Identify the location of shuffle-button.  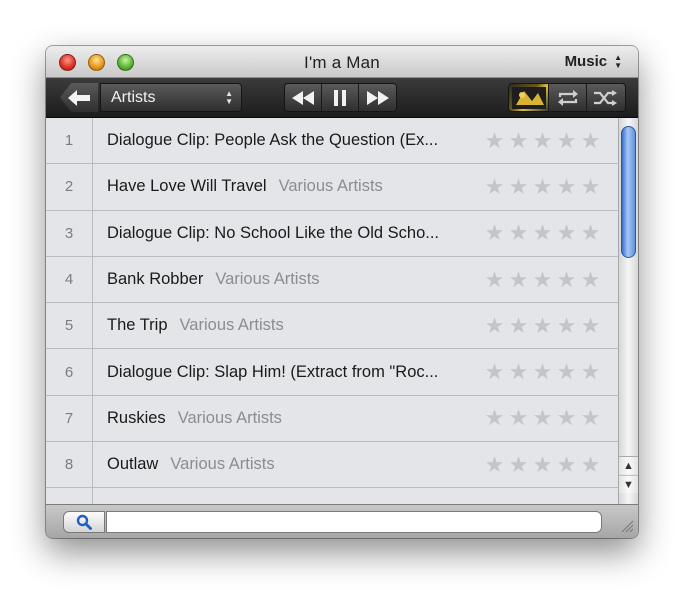
(606, 97).